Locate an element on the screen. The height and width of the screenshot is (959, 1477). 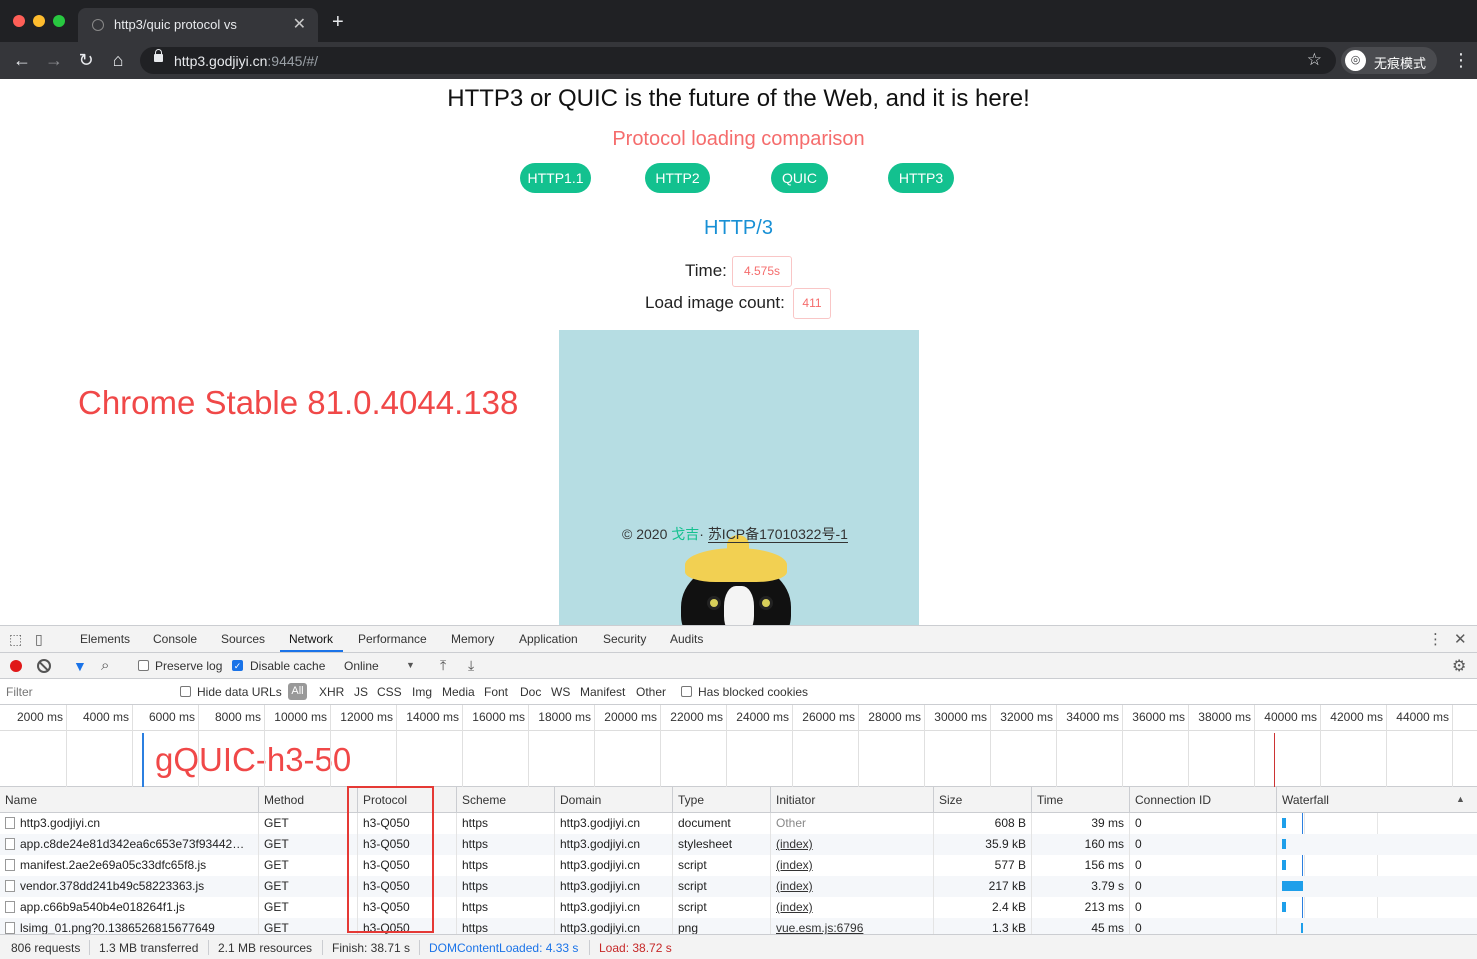
column-header-time: Time is located at coordinates (1080, 800).